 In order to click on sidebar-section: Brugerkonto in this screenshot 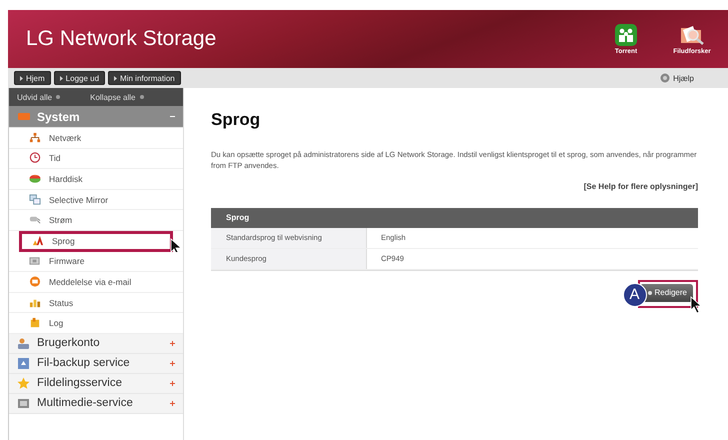, I will do `click(96, 344)`.